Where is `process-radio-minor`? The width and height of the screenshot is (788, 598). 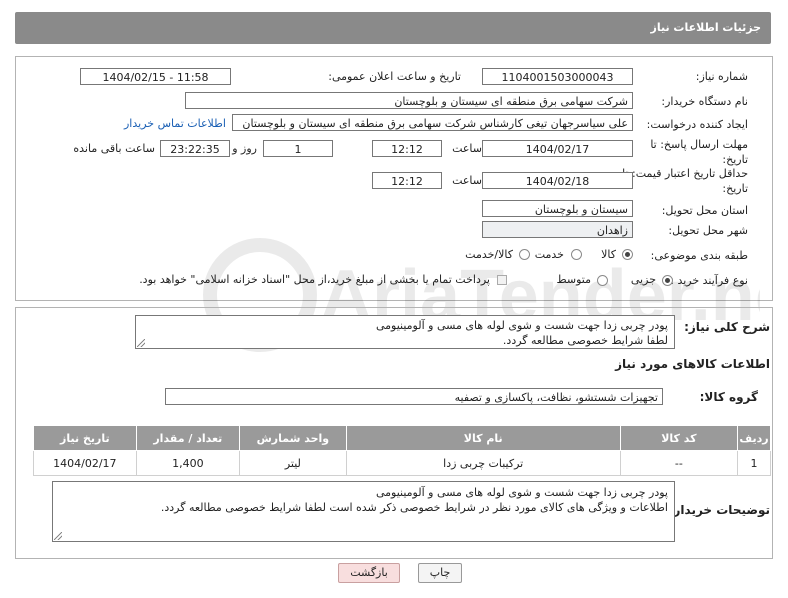
process-radio-minor is located at coordinates (667, 280).